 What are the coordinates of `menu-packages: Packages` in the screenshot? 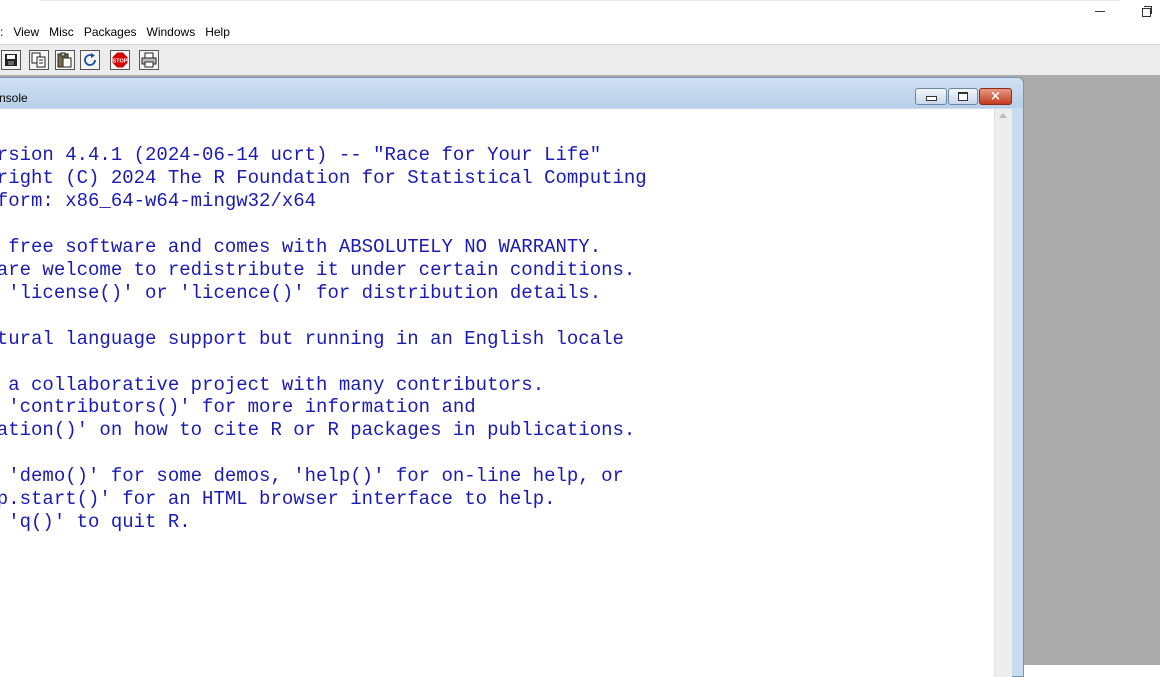 It's located at (110, 32).